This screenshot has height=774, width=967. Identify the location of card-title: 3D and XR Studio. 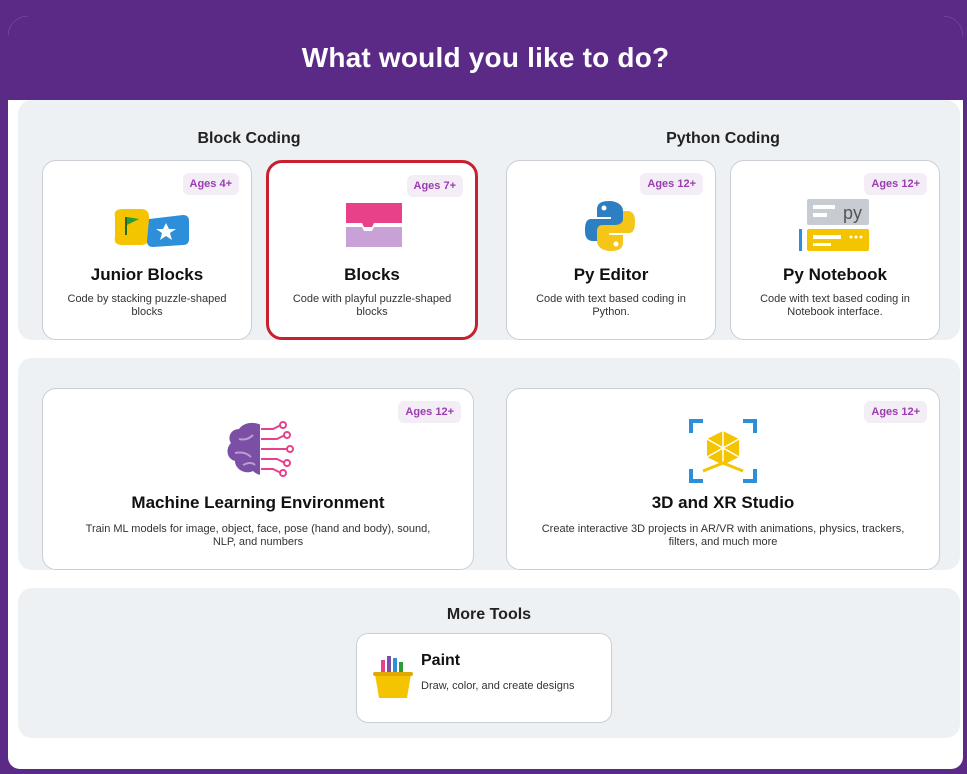
(723, 502).